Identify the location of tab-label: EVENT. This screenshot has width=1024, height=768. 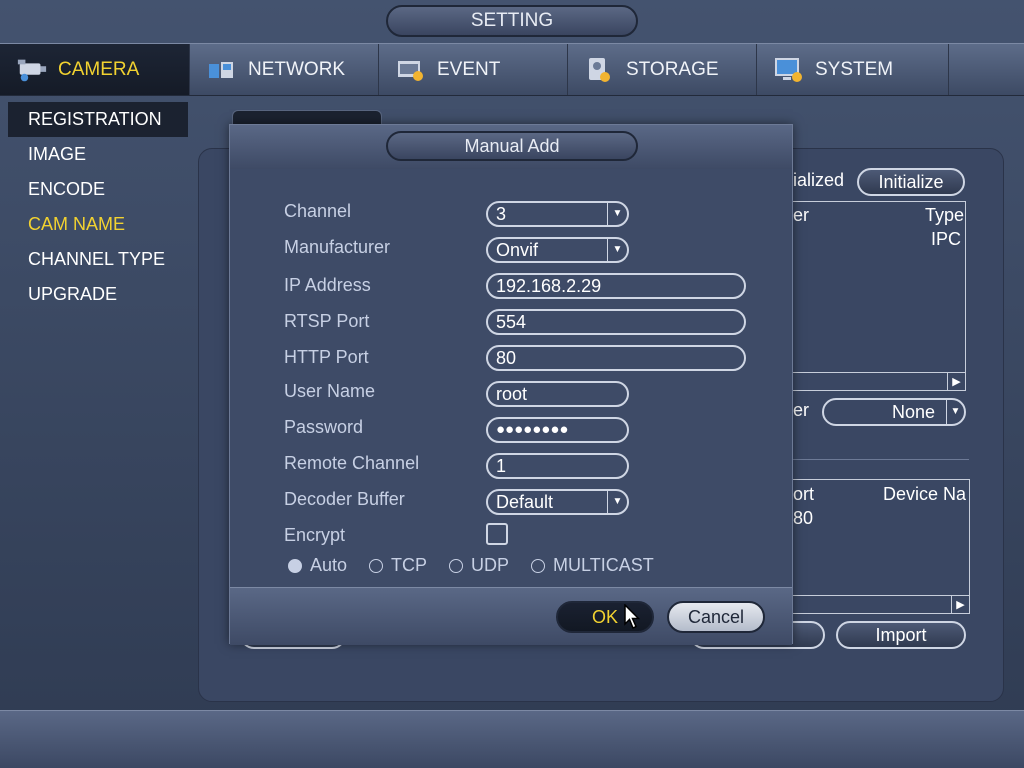
(469, 69).